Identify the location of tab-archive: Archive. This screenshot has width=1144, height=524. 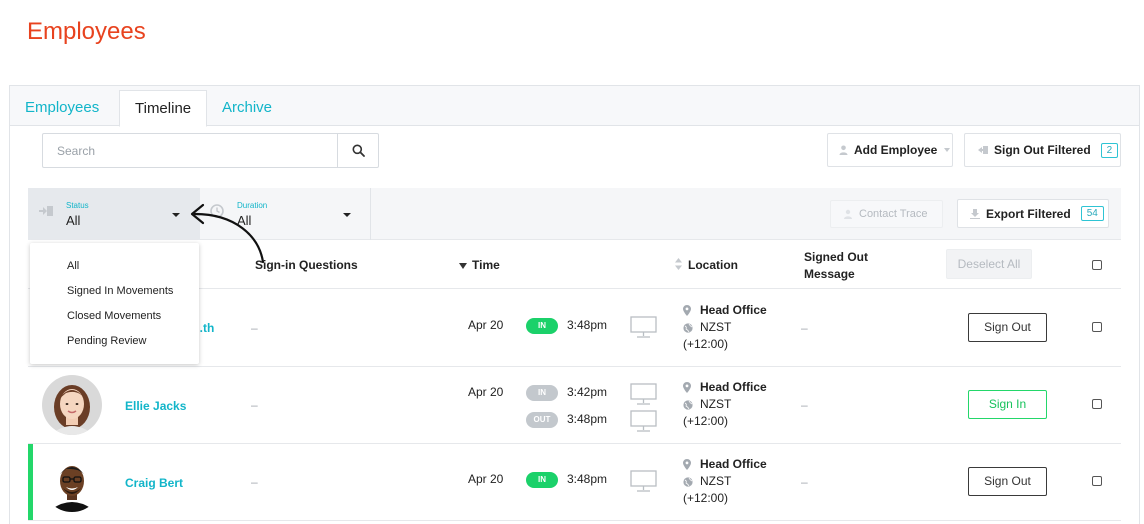
(247, 108).